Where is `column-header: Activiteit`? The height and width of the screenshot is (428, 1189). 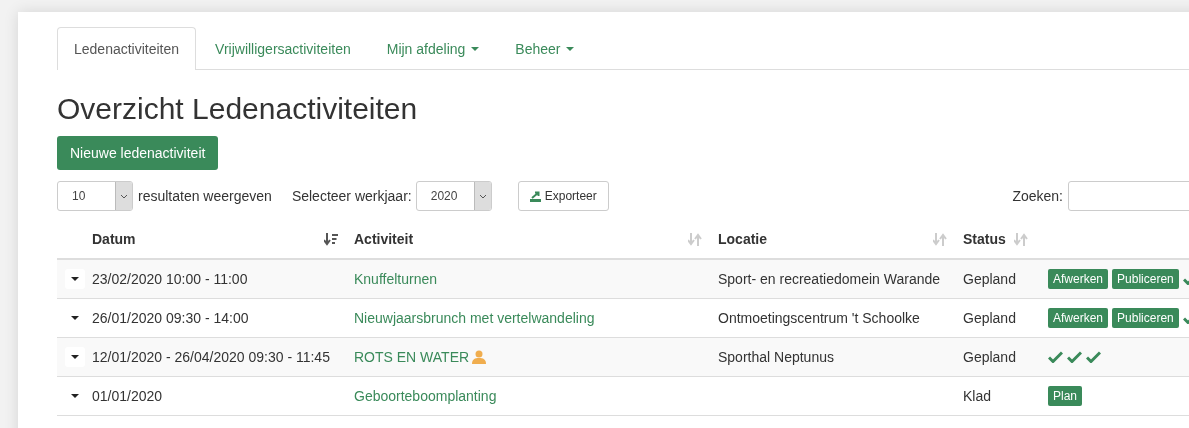 column-header: Activiteit is located at coordinates (384, 239).